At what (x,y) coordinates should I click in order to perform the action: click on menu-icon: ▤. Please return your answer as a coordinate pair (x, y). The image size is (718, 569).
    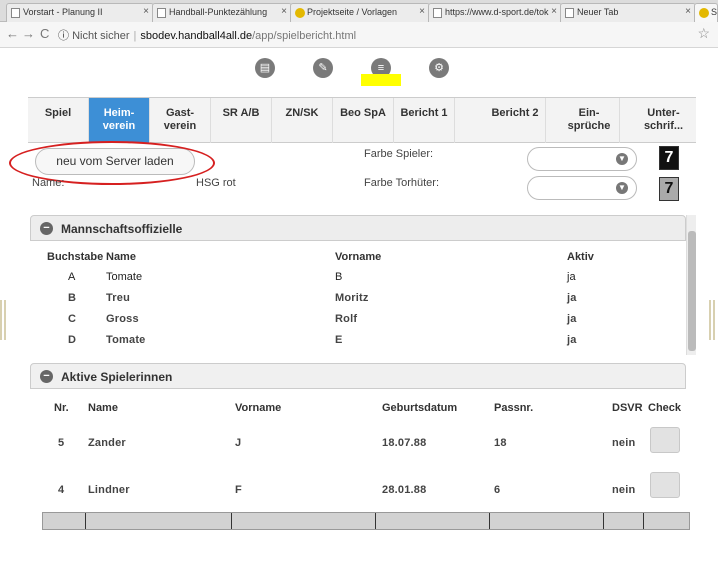
    Looking at the image, I should click on (265, 68).